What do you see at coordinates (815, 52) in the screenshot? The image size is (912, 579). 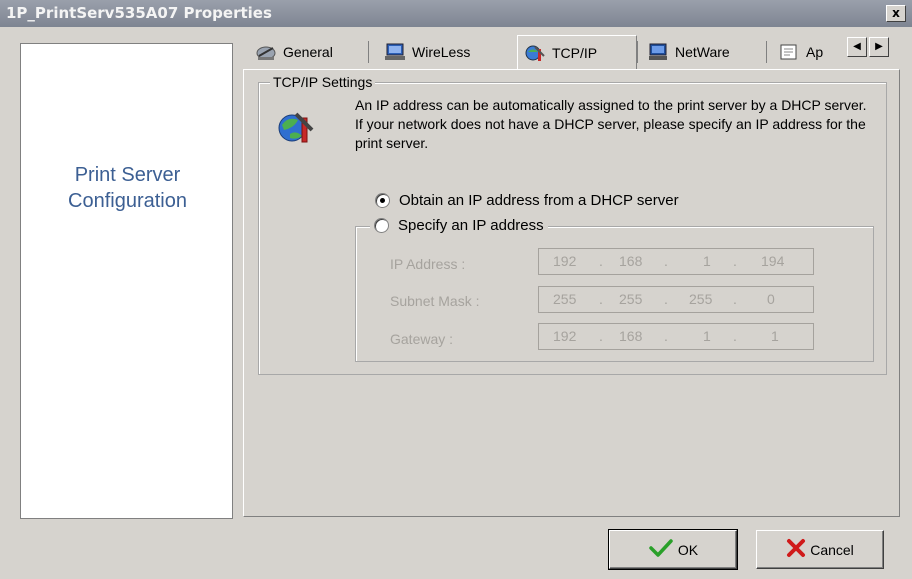 I see `tab-app-label: Ap` at bounding box center [815, 52].